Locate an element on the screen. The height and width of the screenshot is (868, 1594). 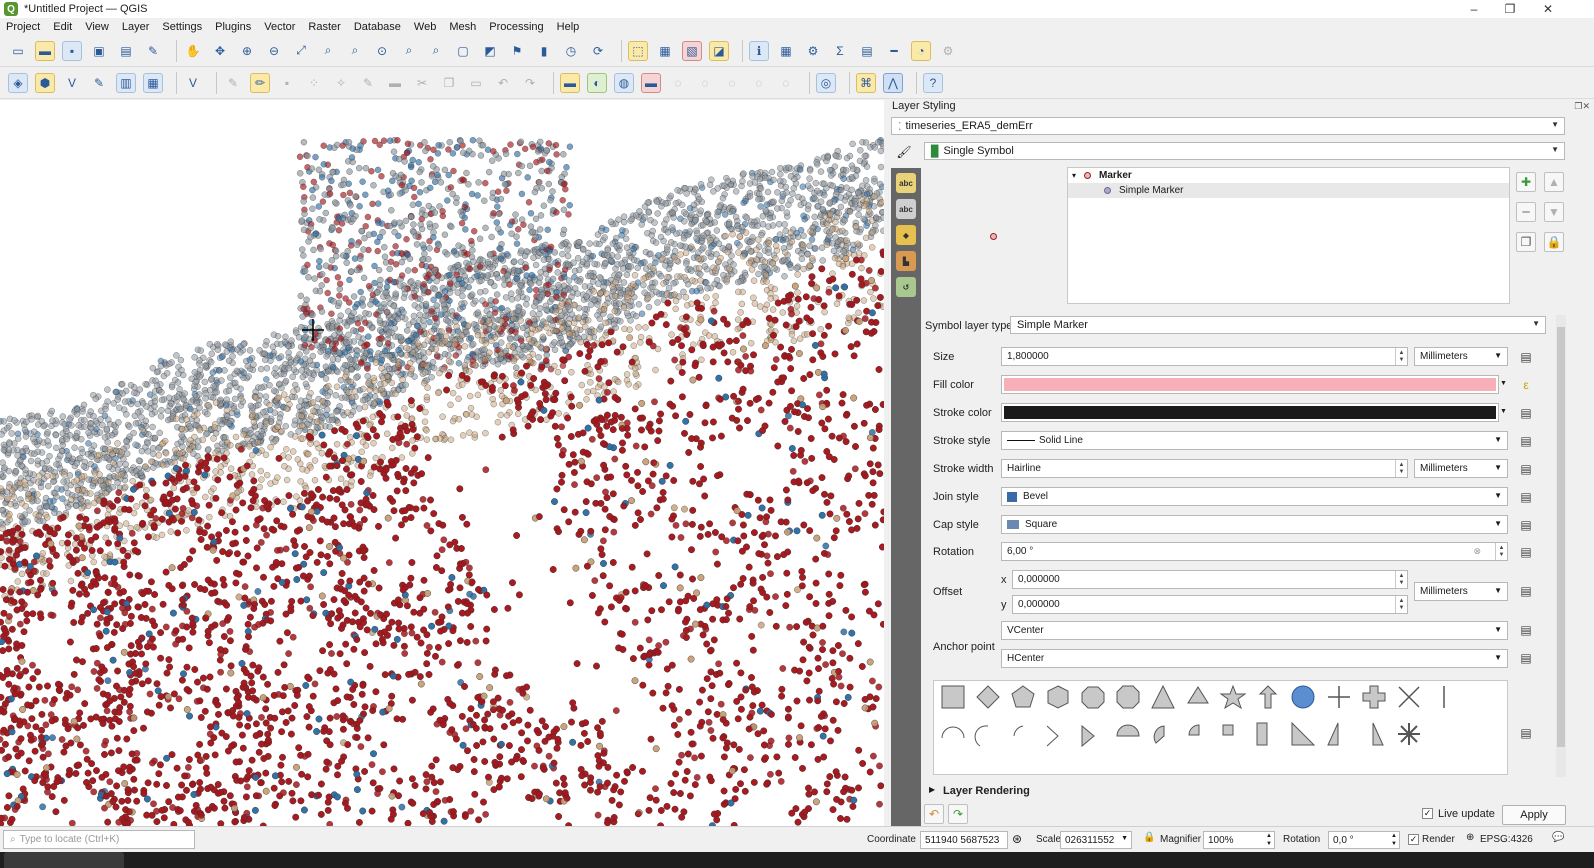
help-icon: ? is located at coordinates (933, 82).